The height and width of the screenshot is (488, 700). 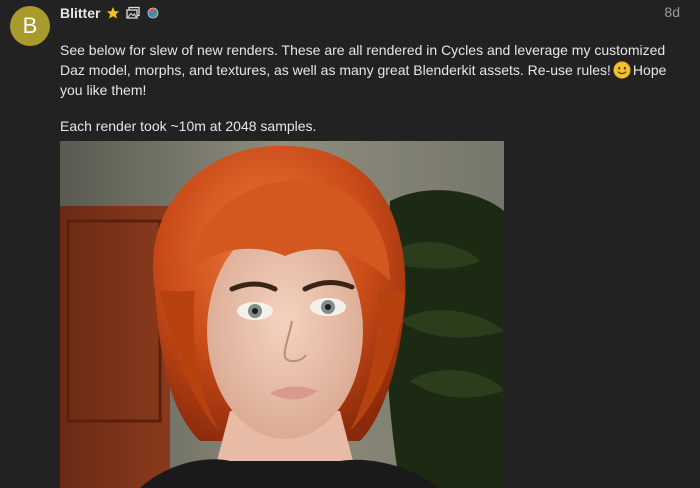 I want to click on post-text-part: Each render took ~10m at 2048 samples., so click(x=188, y=126).